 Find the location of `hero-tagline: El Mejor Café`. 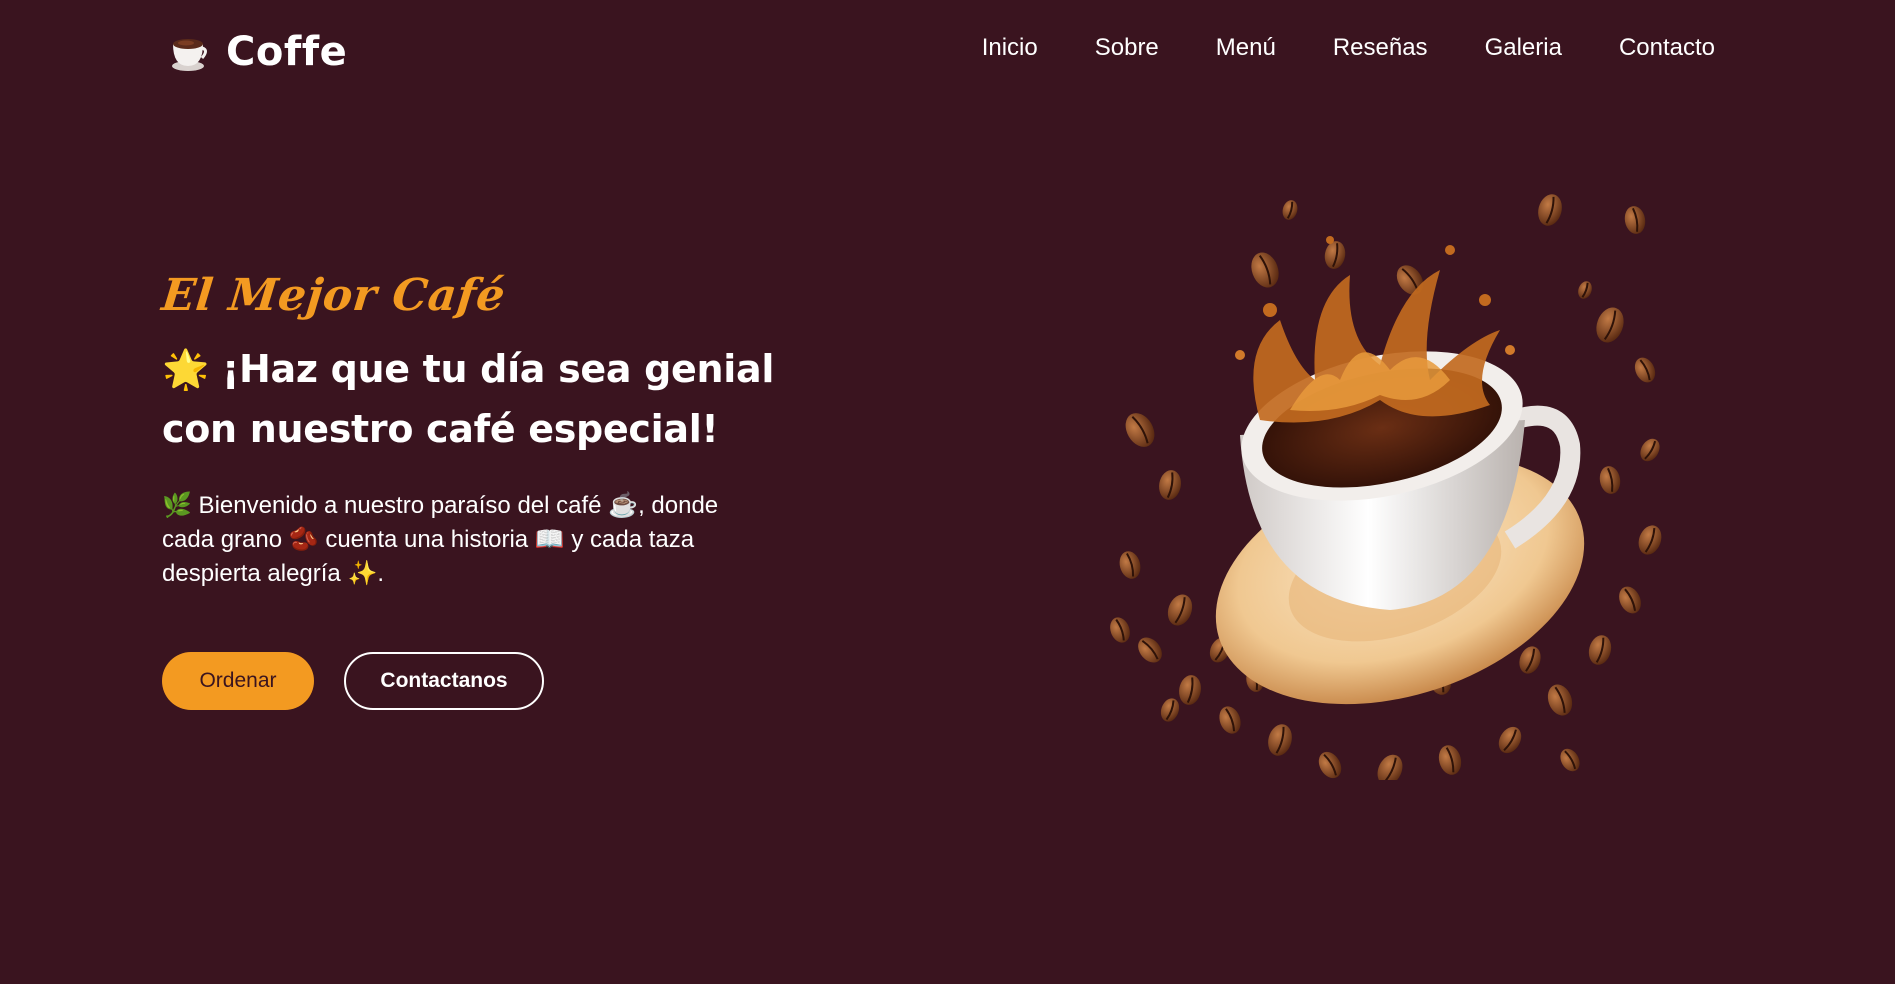

hero-tagline: El Mejor Café is located at coordinates (333, 295).